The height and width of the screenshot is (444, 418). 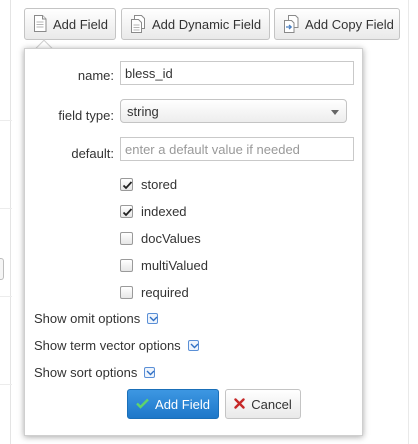 I want to click on stored-checkbox, so click(x=126, y=184).